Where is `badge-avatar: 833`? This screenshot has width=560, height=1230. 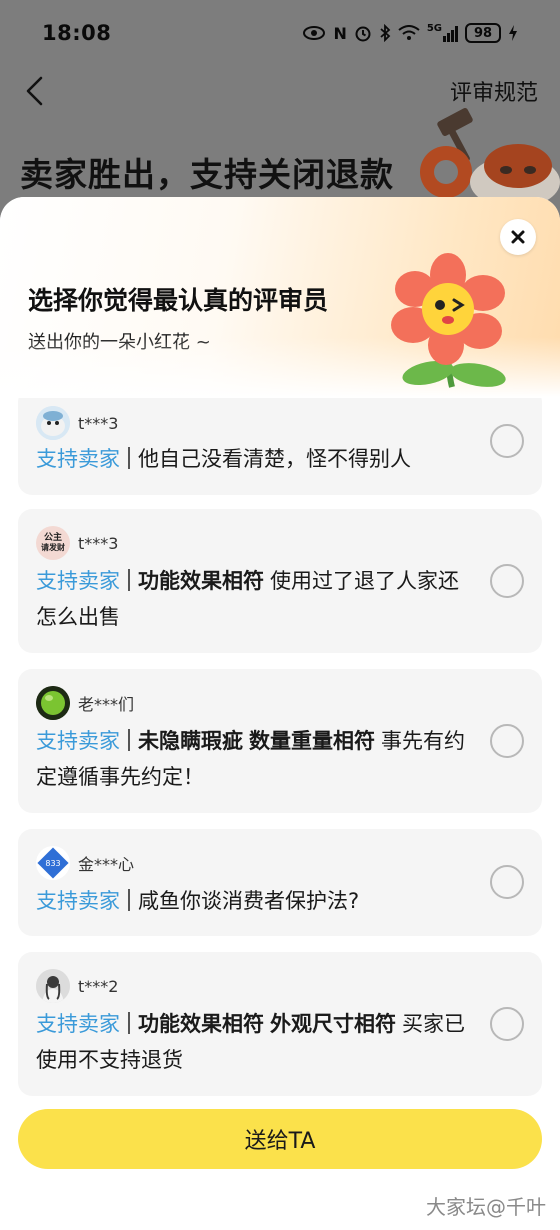 badge-avatar: 833 is located at coordinates (53, 863).